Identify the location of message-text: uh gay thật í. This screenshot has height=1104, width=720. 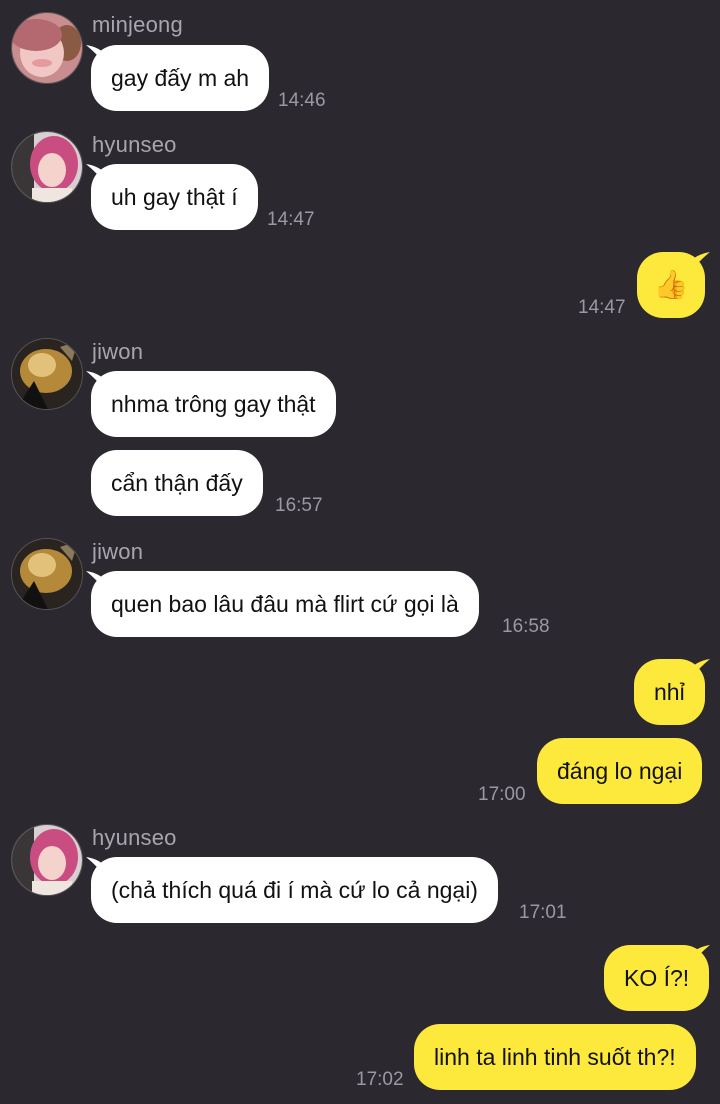
(174, 197).